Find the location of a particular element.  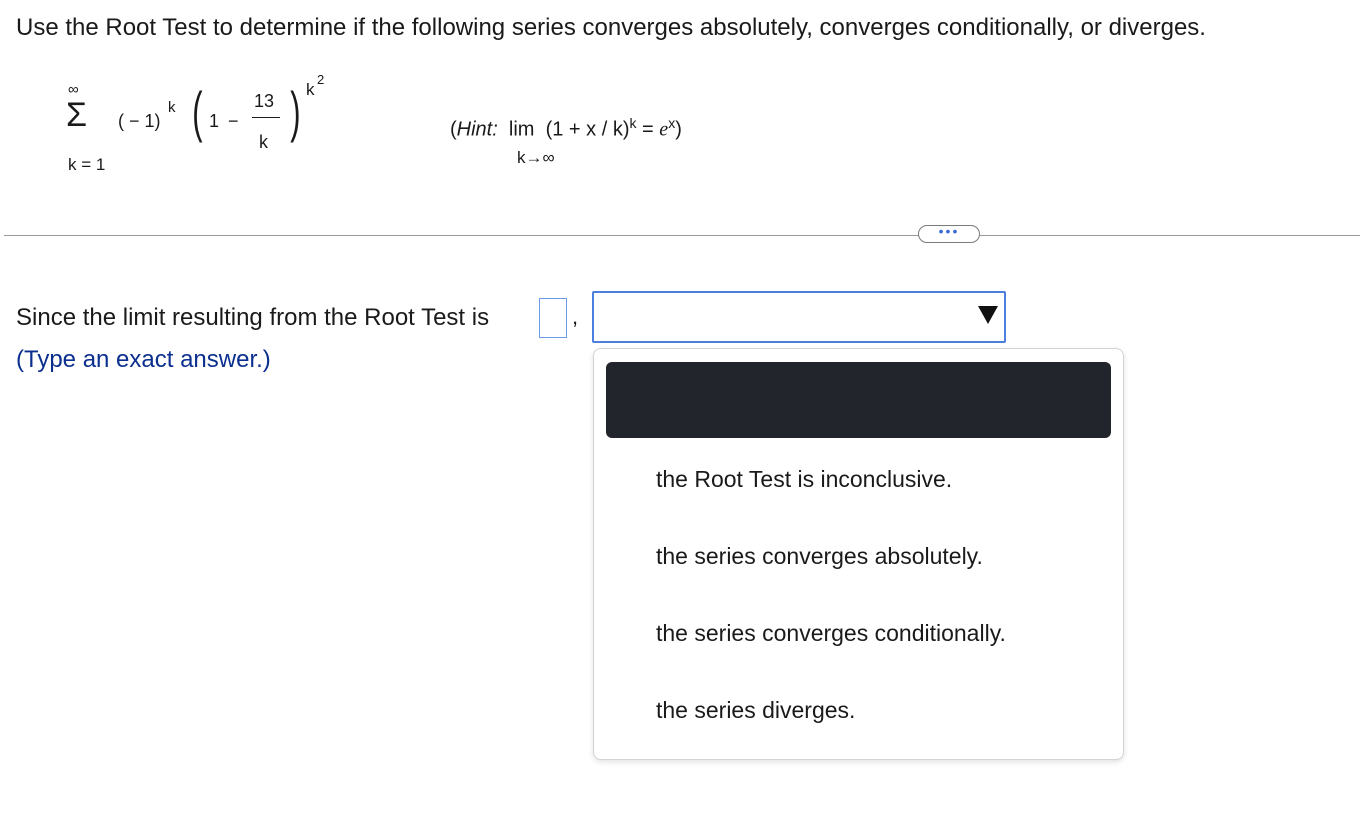

answer-comma: , is located at coordinates (575, 316).